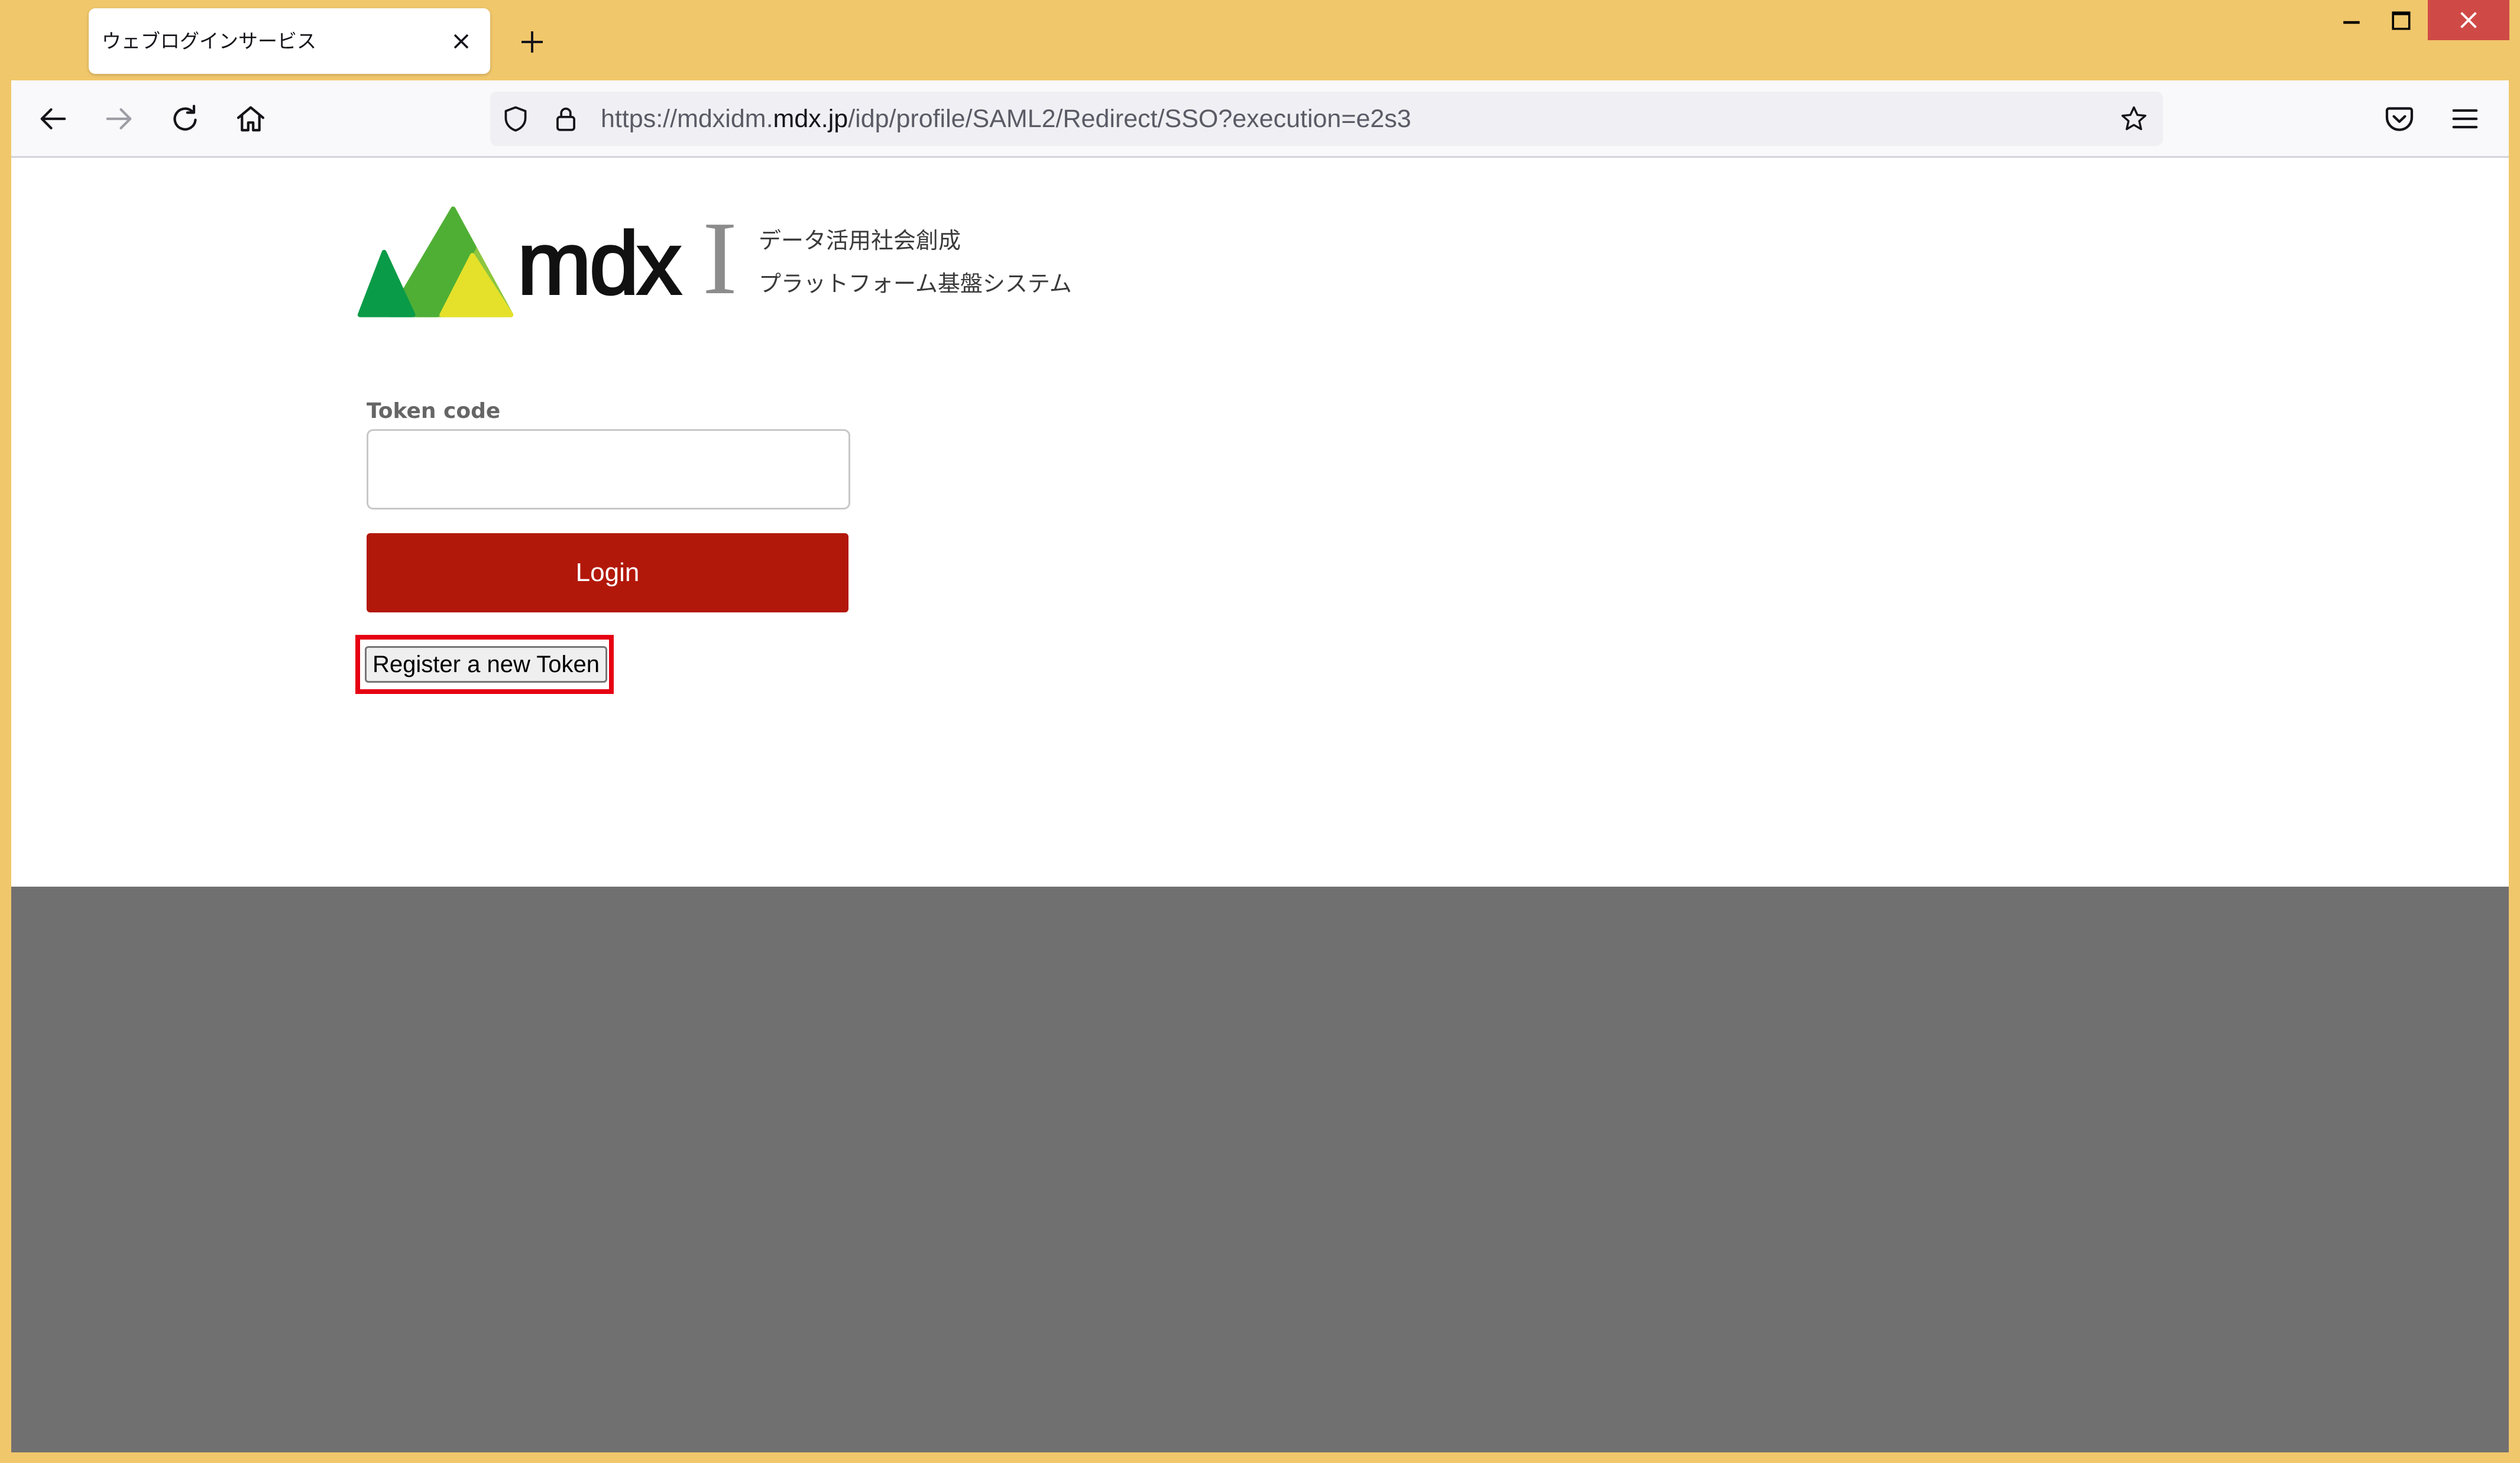 This screenshot has height=1463, width=2520. Describe the element at coordinates (434, 411) in the screenshot. I see `token-code-label: Token code` at that location.